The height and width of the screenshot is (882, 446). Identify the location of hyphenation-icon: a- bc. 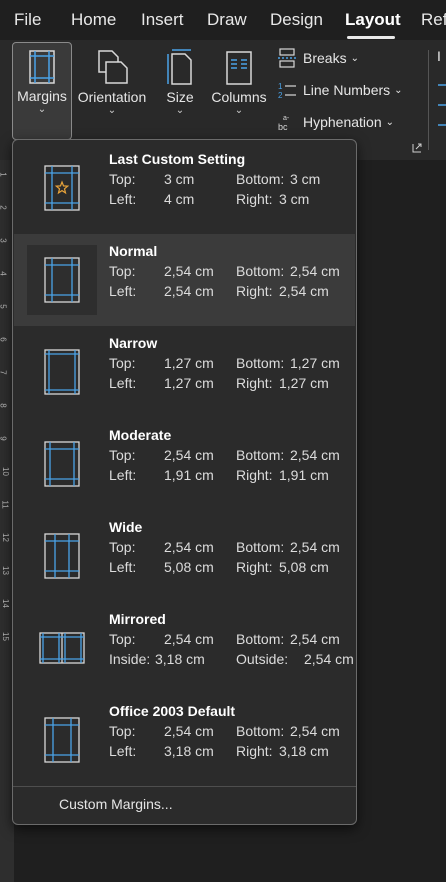
(284, 123).